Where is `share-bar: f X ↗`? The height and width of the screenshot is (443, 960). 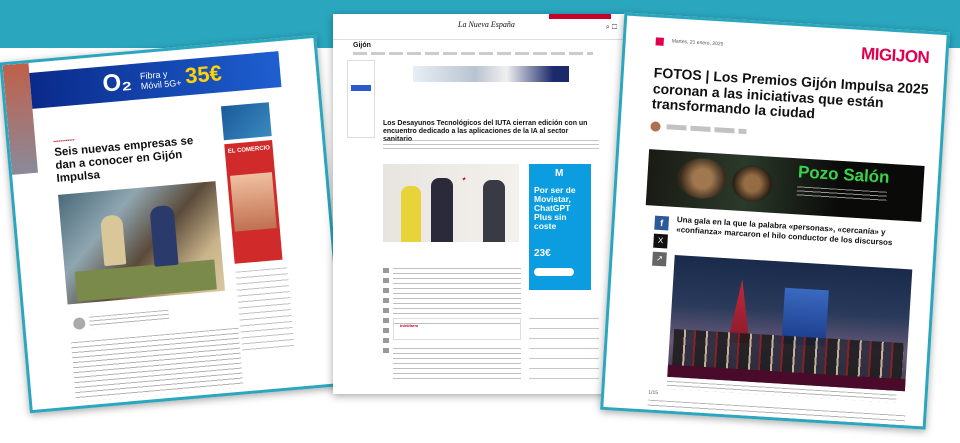
share-bar: f X ↗ is located at coordinates (661, 244).